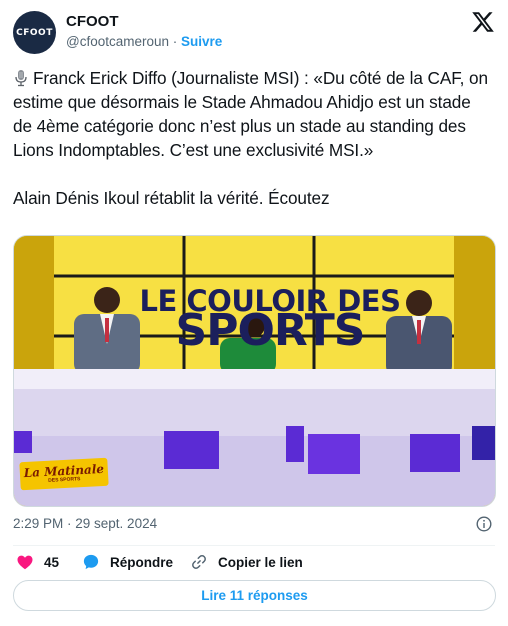 This screenshot has height=626, width=508. What do you see at coordinates (484, 524) in the screenshot?
I see `info-icon` at bounding box center [484, 524].